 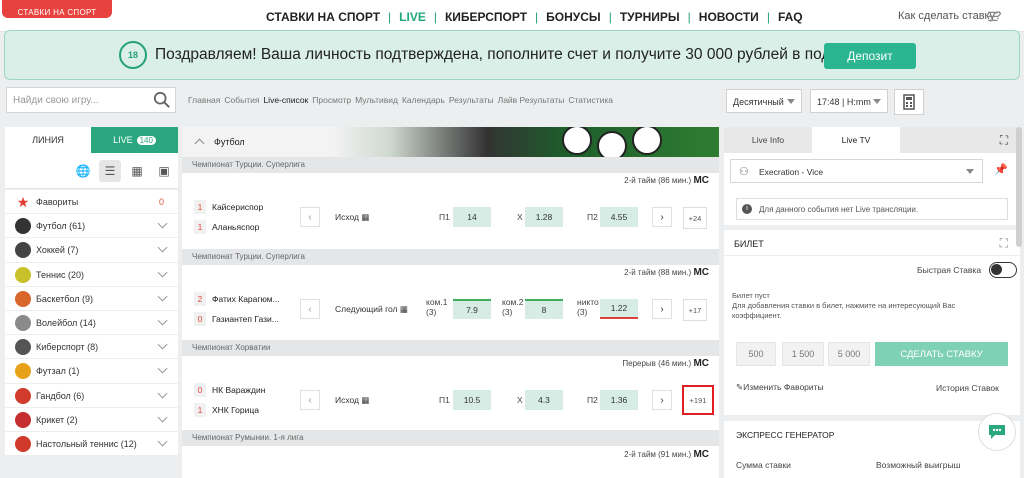 What do you see at coordinates (544, 217) in the screenshot?
I see `odd-button: 1.28` at bounding box center [544, 217].